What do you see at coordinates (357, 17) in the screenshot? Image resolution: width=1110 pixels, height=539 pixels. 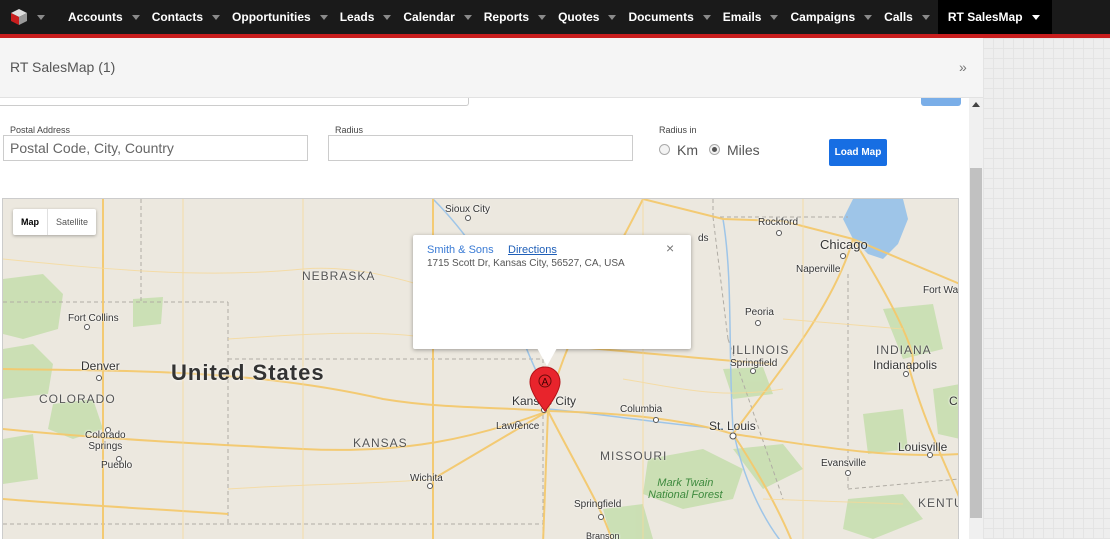 I see `nav-item-label: Leads` at bounding box center [357, 17].